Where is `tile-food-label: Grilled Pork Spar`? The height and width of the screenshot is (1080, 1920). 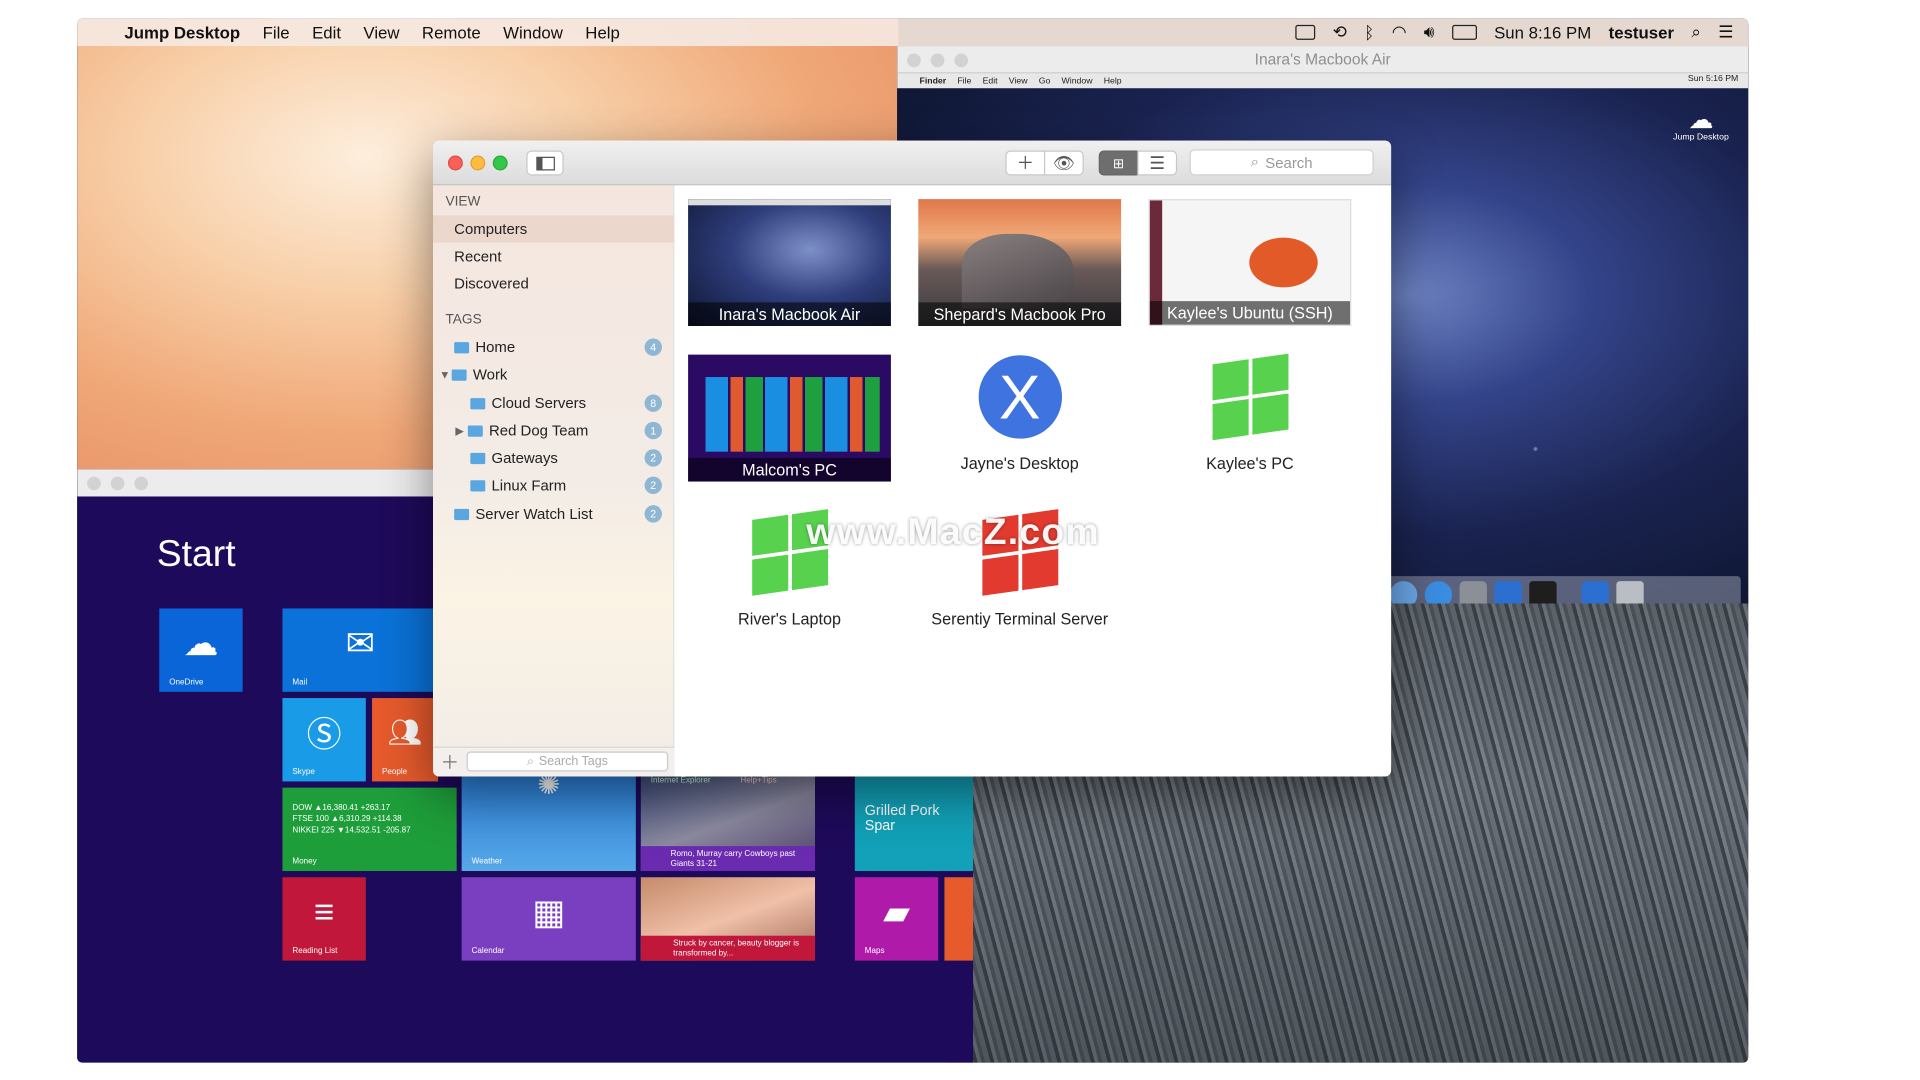
tile-food-label: Grilled Pork Spar is located at coordinates (902, 818).